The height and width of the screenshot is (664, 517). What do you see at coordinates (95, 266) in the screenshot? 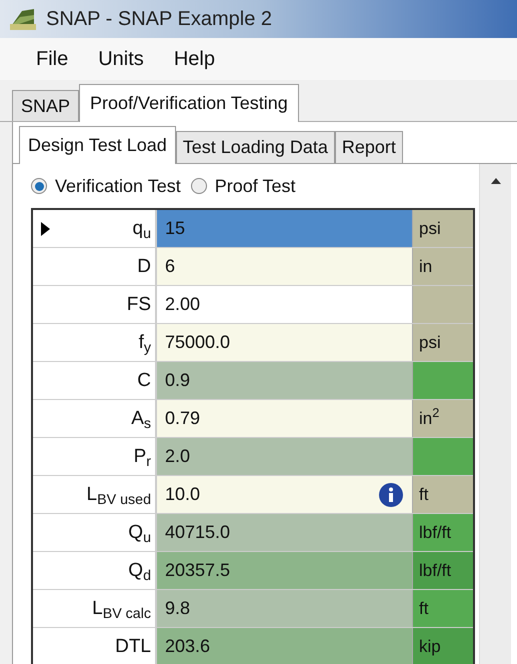
I see `row-header: D` at bounding box center [95, 266].